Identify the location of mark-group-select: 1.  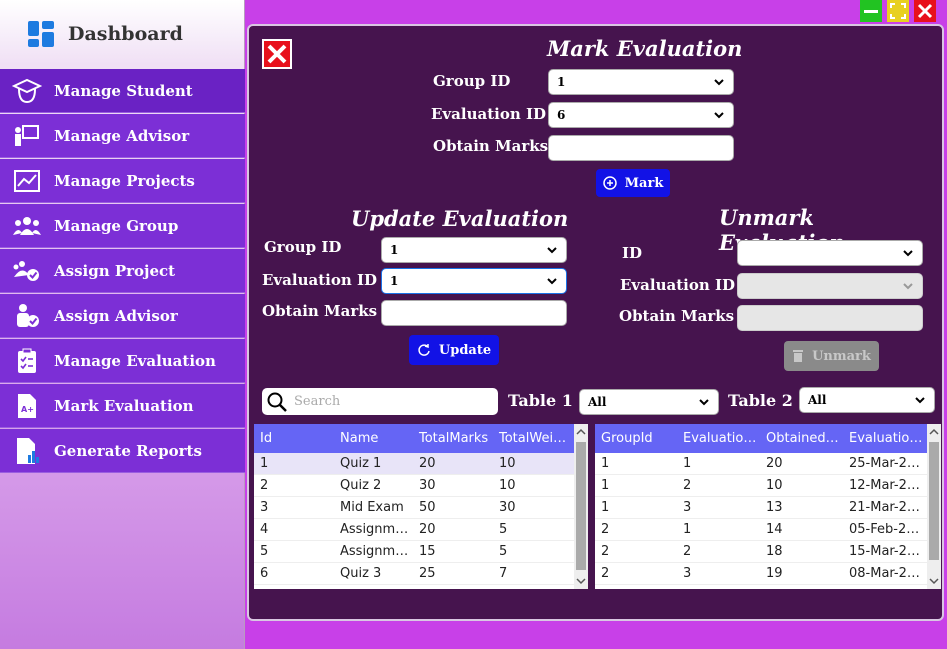
(641, 82).